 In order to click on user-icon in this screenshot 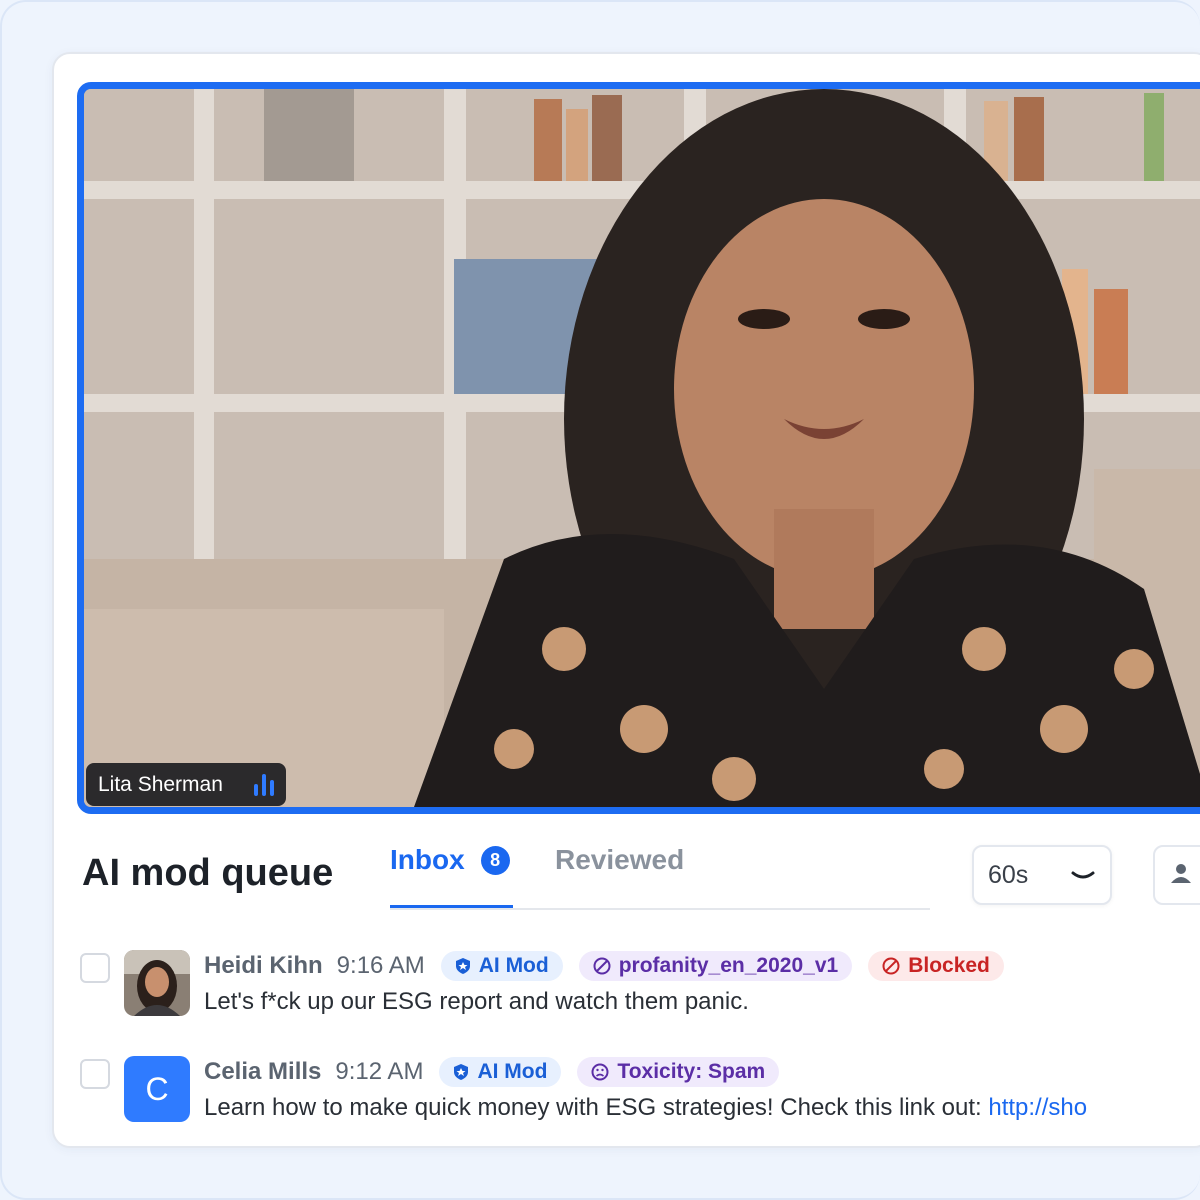, I will do `click(1181, 875)`.